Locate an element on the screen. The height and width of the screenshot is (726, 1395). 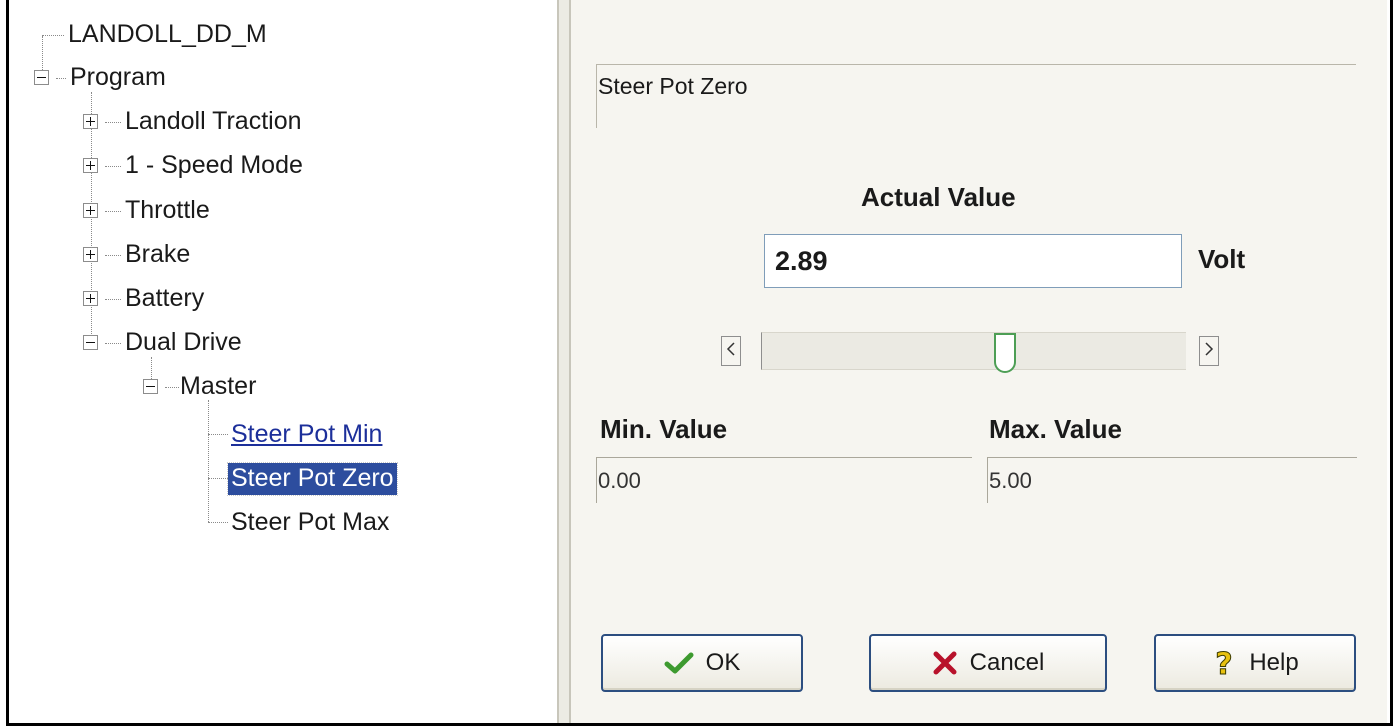
chevron-left-icon is located at coordinates (730, 349).